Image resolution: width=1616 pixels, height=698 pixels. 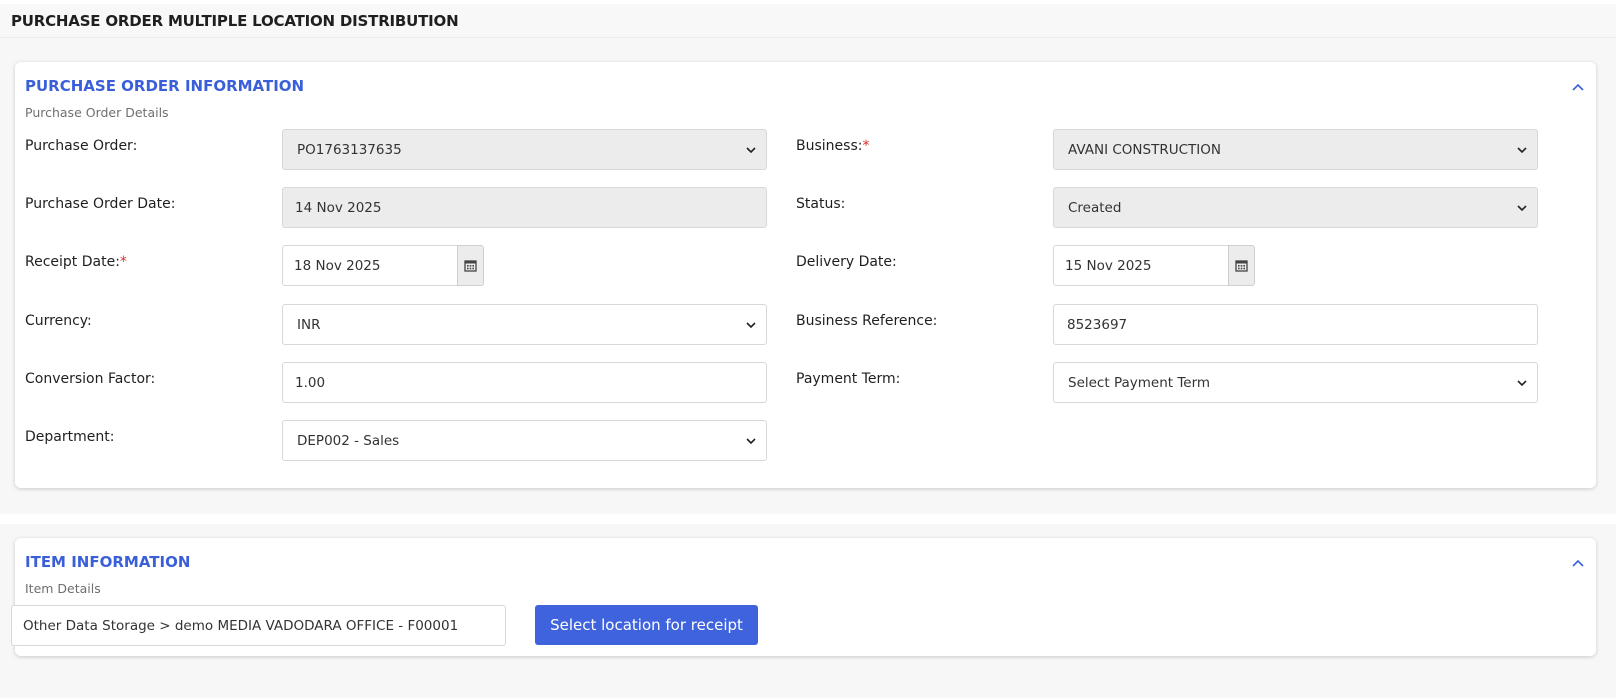 What do you see at coordinates (1108, 265) in the screenshot?
I see `delivery-date-value: 15 Nov 2025` at bounding box center [1108, 265].